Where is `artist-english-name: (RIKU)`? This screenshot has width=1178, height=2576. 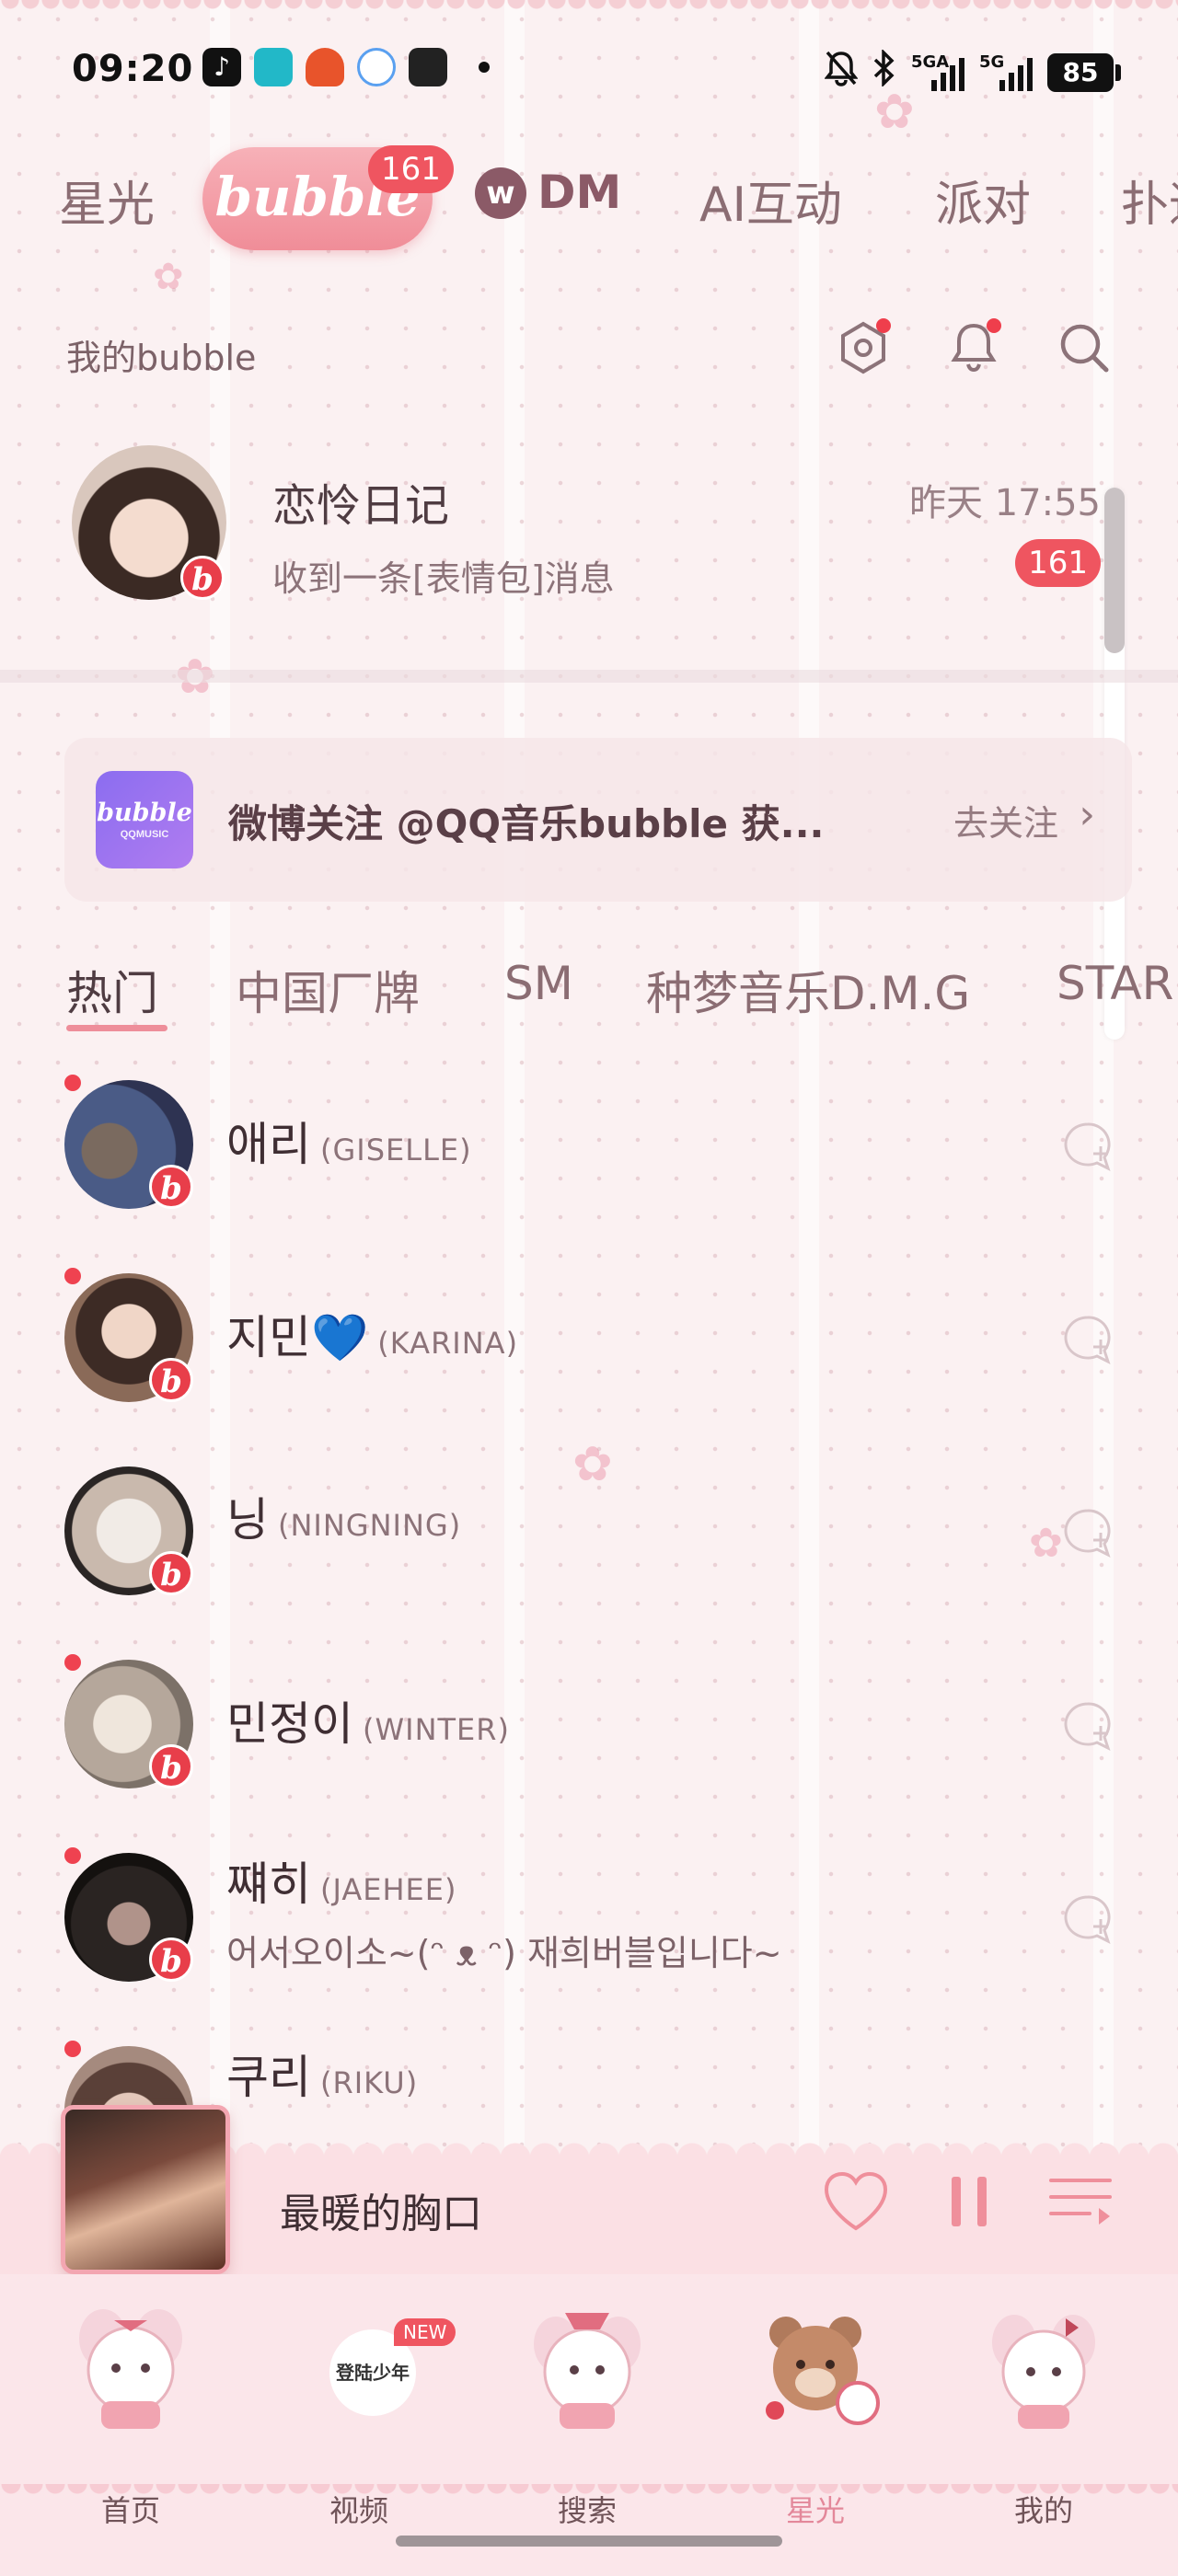
artist-english-name: (RIKU) is located at coordinates (369, 2082).